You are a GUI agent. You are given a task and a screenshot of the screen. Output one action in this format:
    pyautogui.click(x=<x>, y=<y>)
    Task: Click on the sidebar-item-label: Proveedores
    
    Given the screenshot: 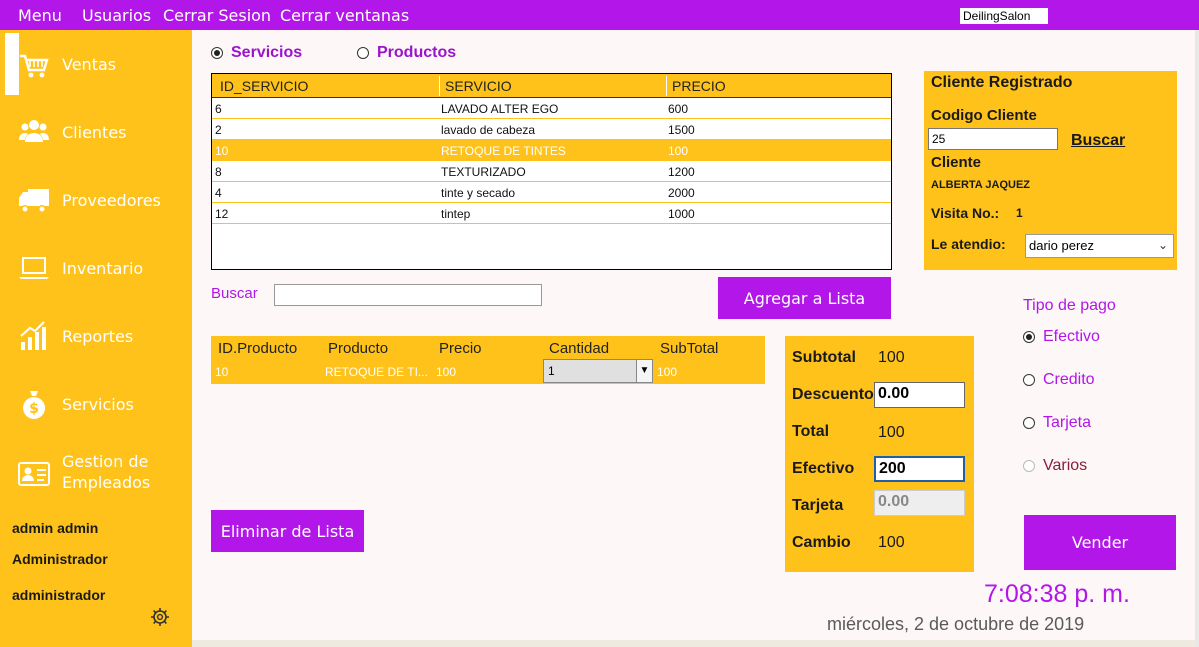 What is the action you would take?
    pyautogui.click(x=111, y=200)
    